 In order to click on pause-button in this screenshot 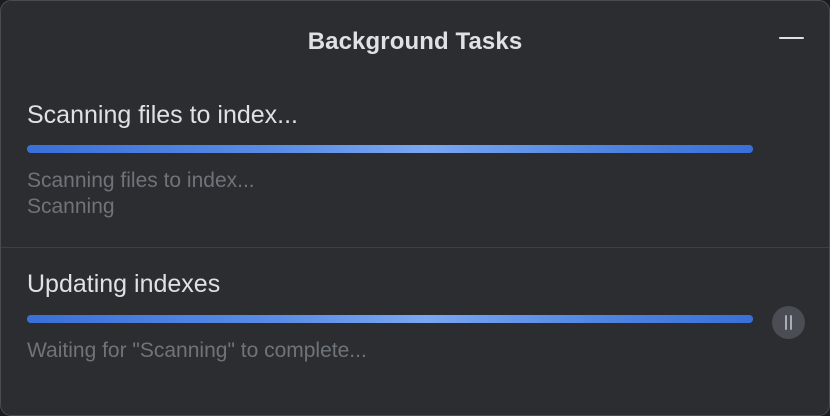, I will do `click(788, 322)`.